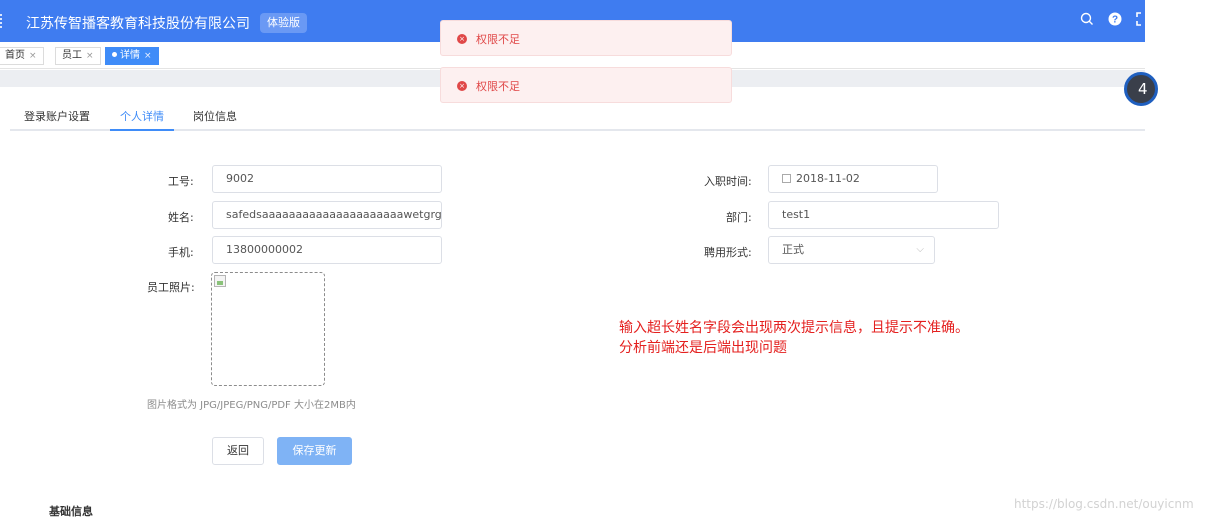 This screenshot has width=1210, height=526. What do you see at coordinates (181, 252) in the screenshot?
I see `phone-label: 手机:` at bounding box center [181, 252].